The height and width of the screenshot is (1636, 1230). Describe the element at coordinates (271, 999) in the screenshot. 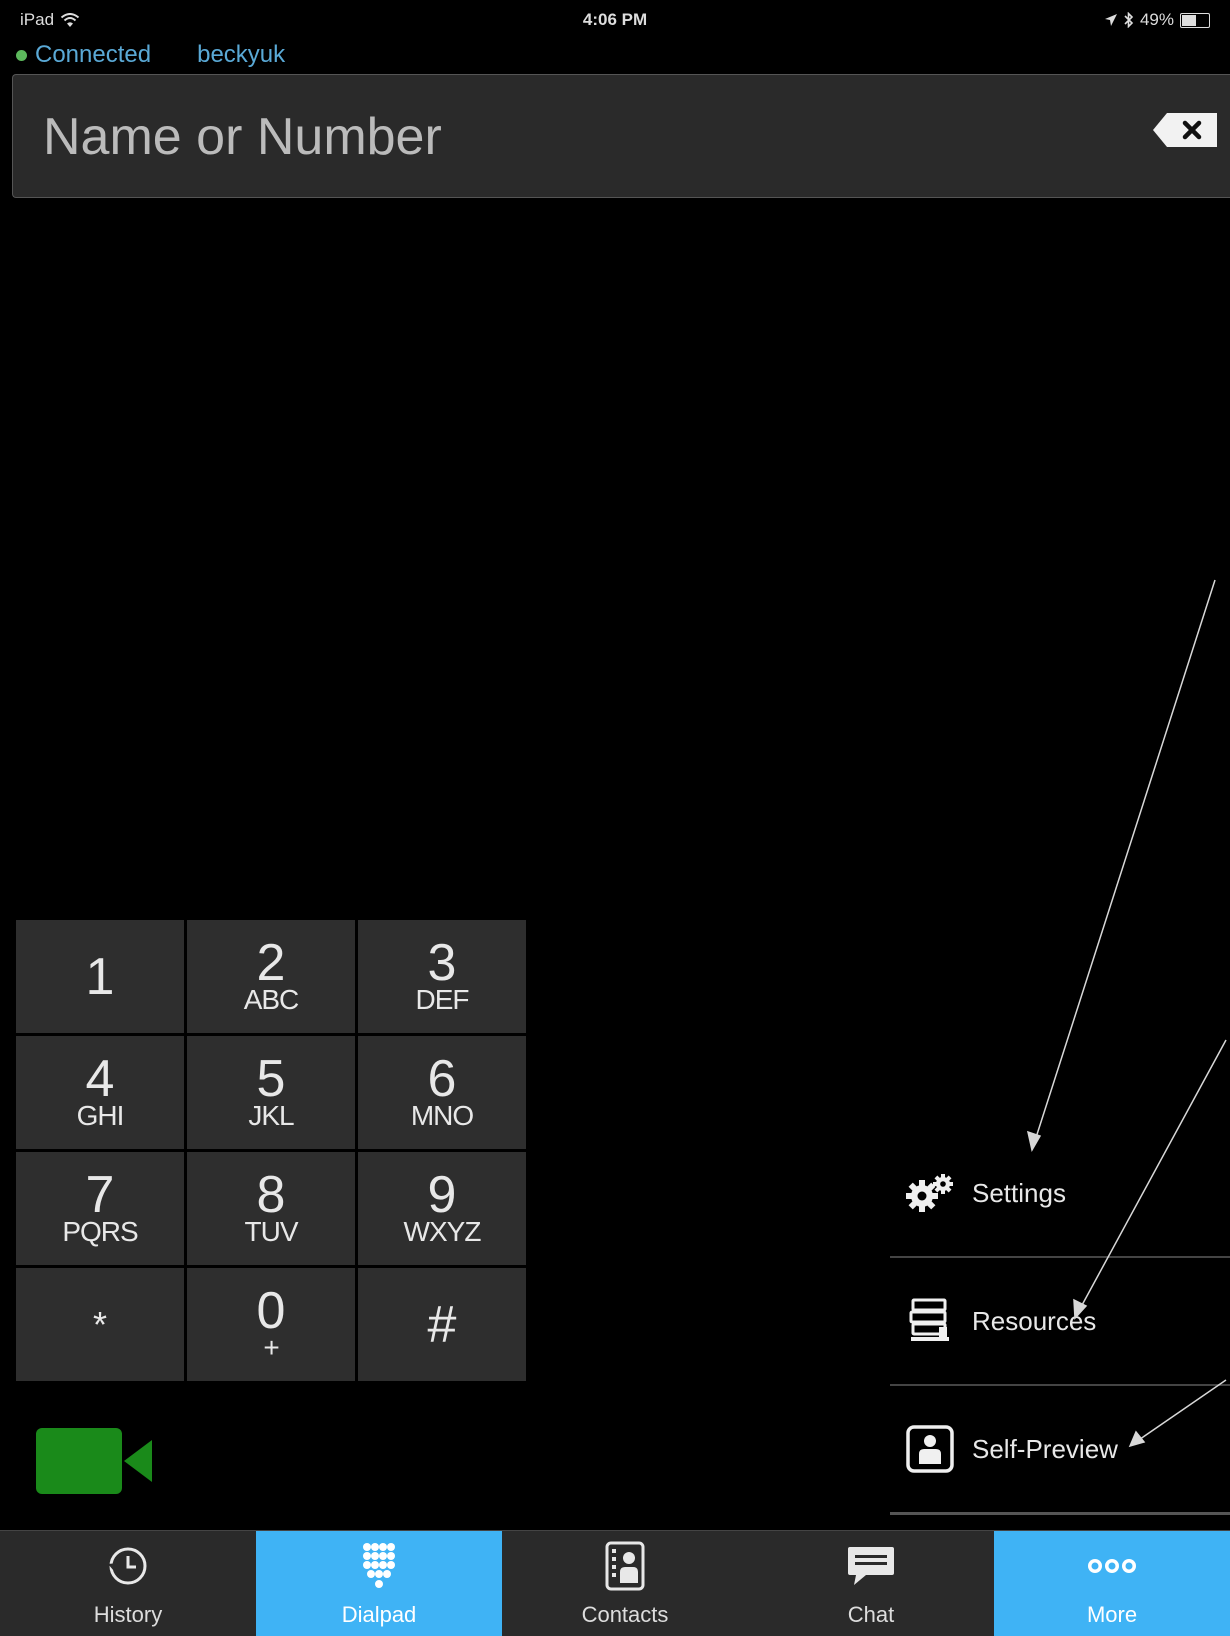

I see `key-letters: ABC` at that location.